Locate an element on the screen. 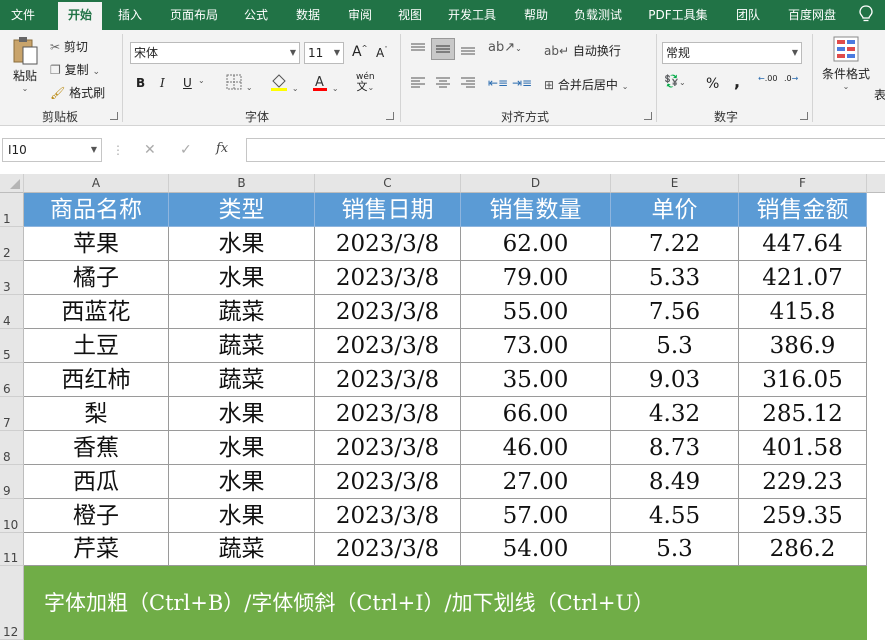  align-left-button is located at coordinates (418, 84).